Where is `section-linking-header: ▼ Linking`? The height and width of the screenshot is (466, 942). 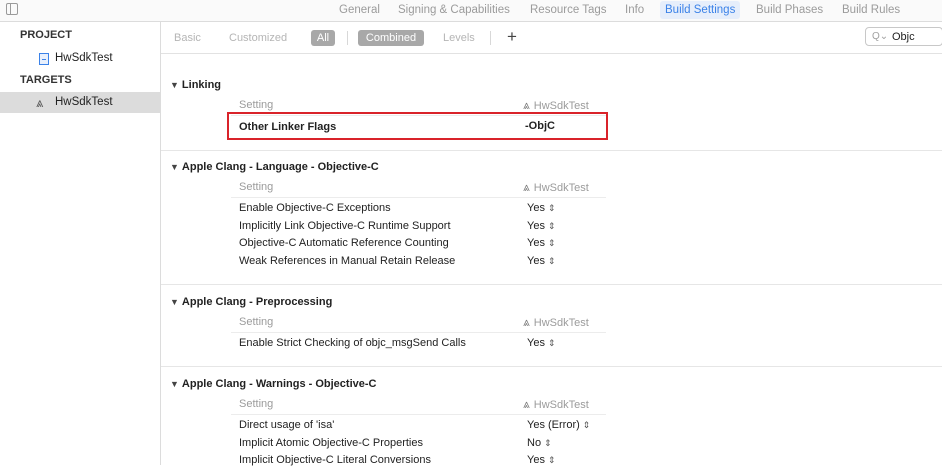 section-linking-header: ▼ Linking is located at coordinates (195, 85).